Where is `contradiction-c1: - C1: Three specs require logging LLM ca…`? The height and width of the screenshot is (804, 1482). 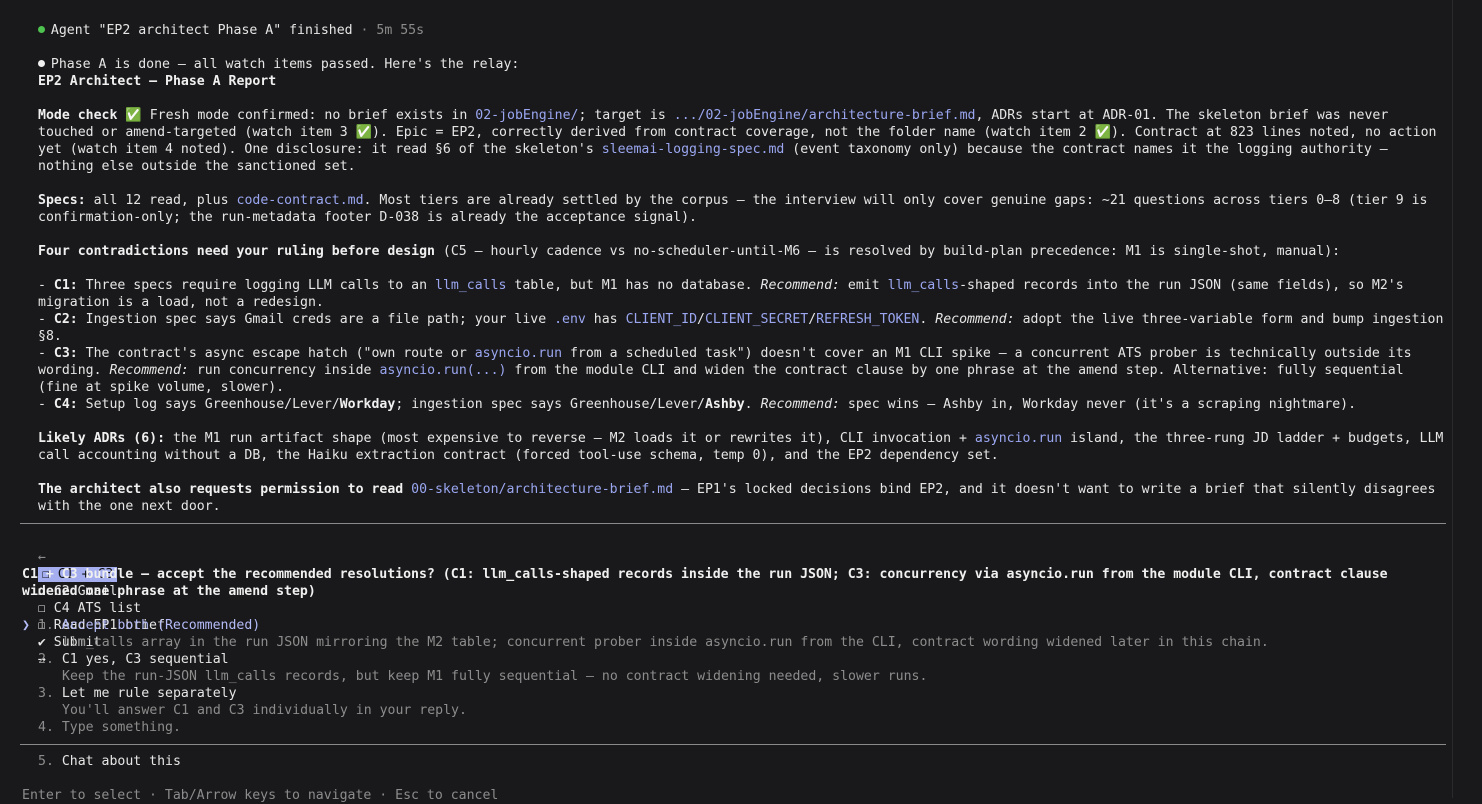 contradiction-c1: - C1: Three specs require logging LLM ca… is located at coordinates (721, 294).